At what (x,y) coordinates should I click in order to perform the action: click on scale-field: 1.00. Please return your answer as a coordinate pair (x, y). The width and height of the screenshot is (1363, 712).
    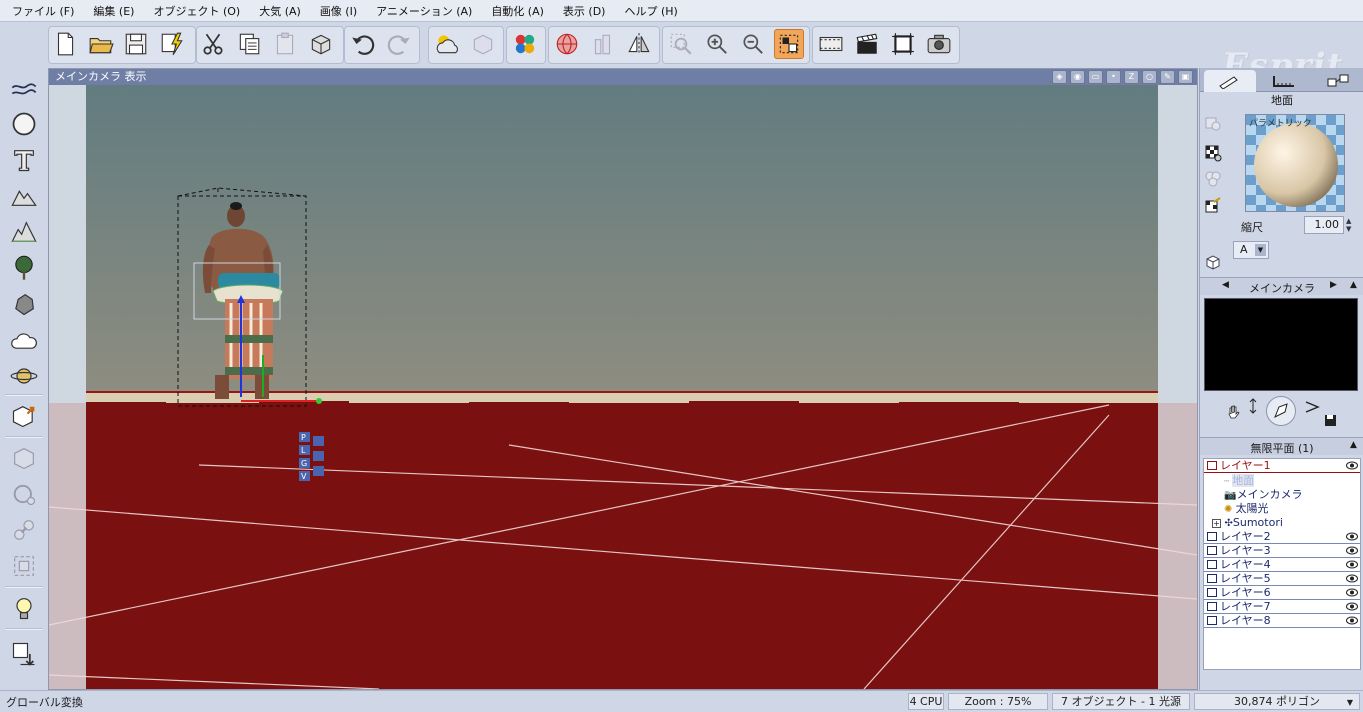
    Looking at the image, I should click on (1324, 225).